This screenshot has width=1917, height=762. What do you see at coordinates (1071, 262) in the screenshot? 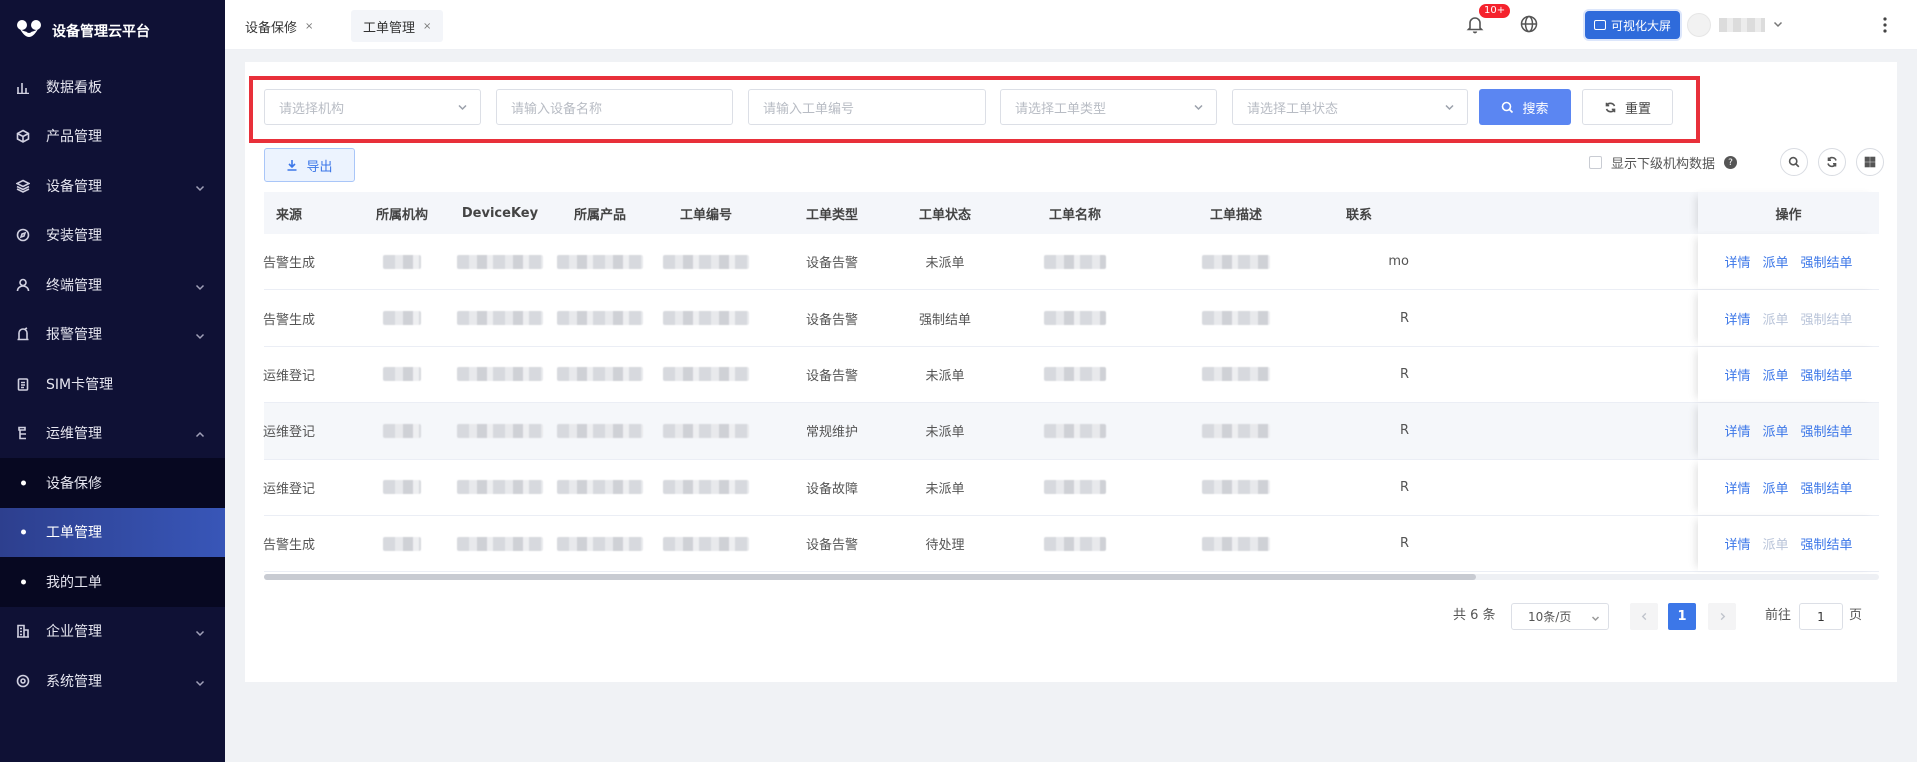
I see `table-row: 告警生成 设备告警 未派单 mo 详情 派单 强制结单` at bounding box center [1071, 262].